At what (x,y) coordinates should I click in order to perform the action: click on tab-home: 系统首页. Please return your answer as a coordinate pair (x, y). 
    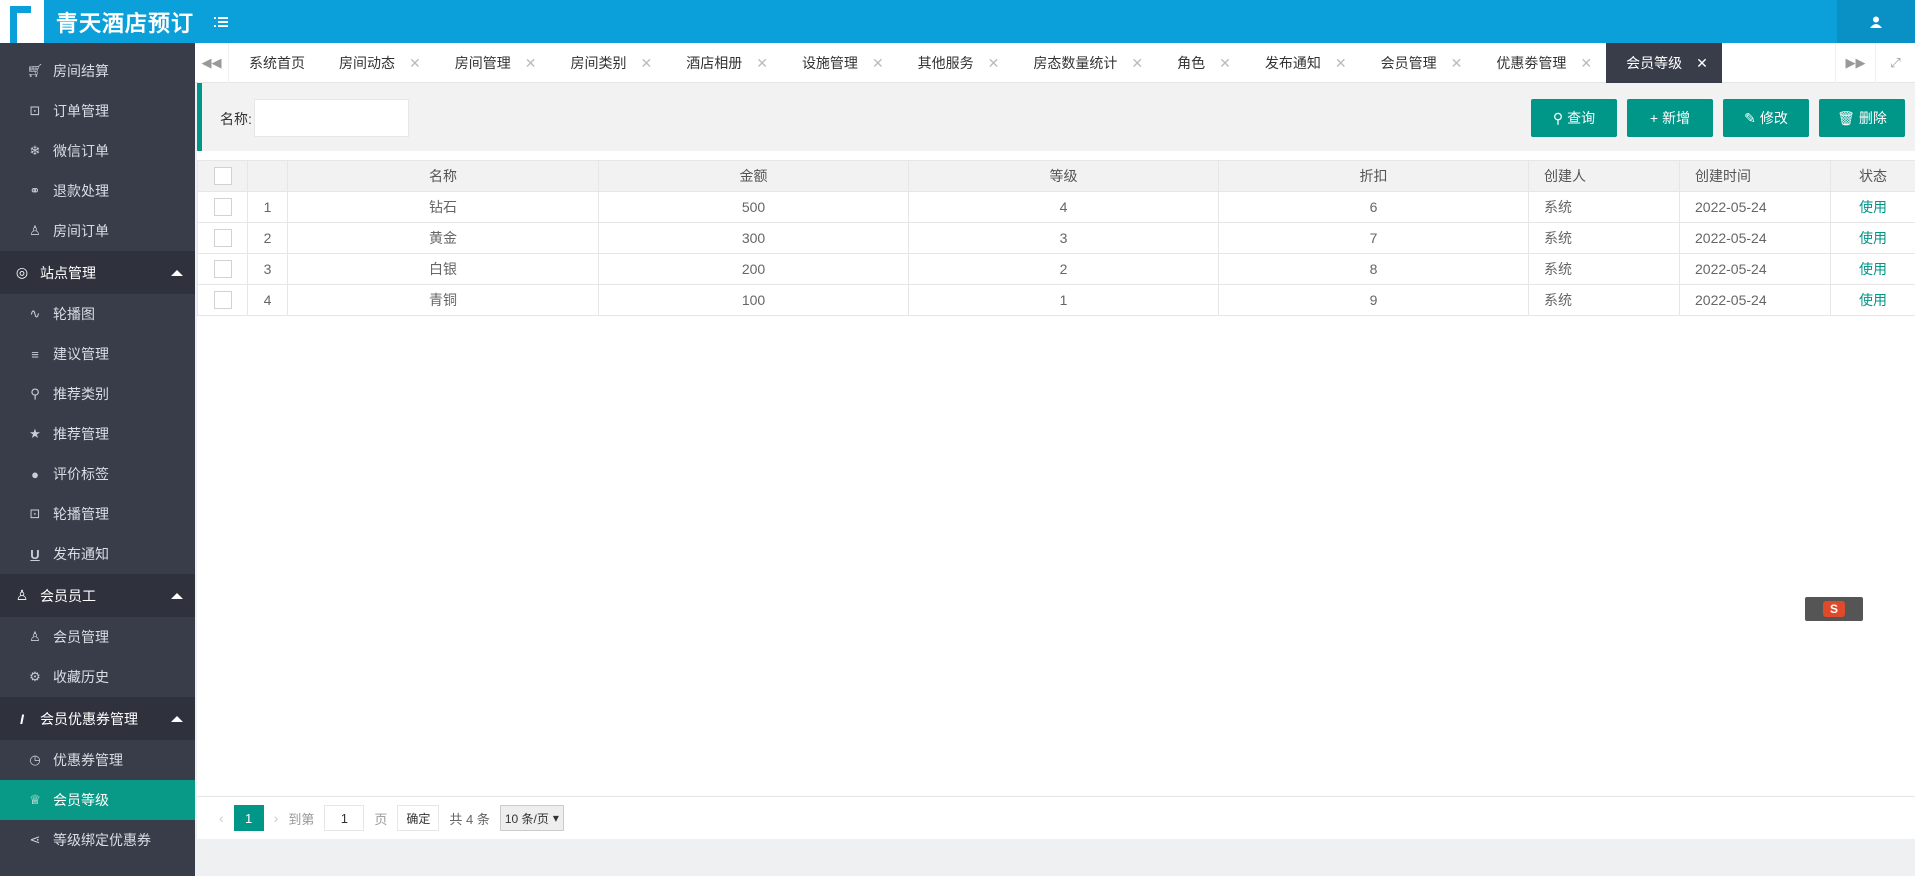
    Looking at the image, I should click on (274, 63).